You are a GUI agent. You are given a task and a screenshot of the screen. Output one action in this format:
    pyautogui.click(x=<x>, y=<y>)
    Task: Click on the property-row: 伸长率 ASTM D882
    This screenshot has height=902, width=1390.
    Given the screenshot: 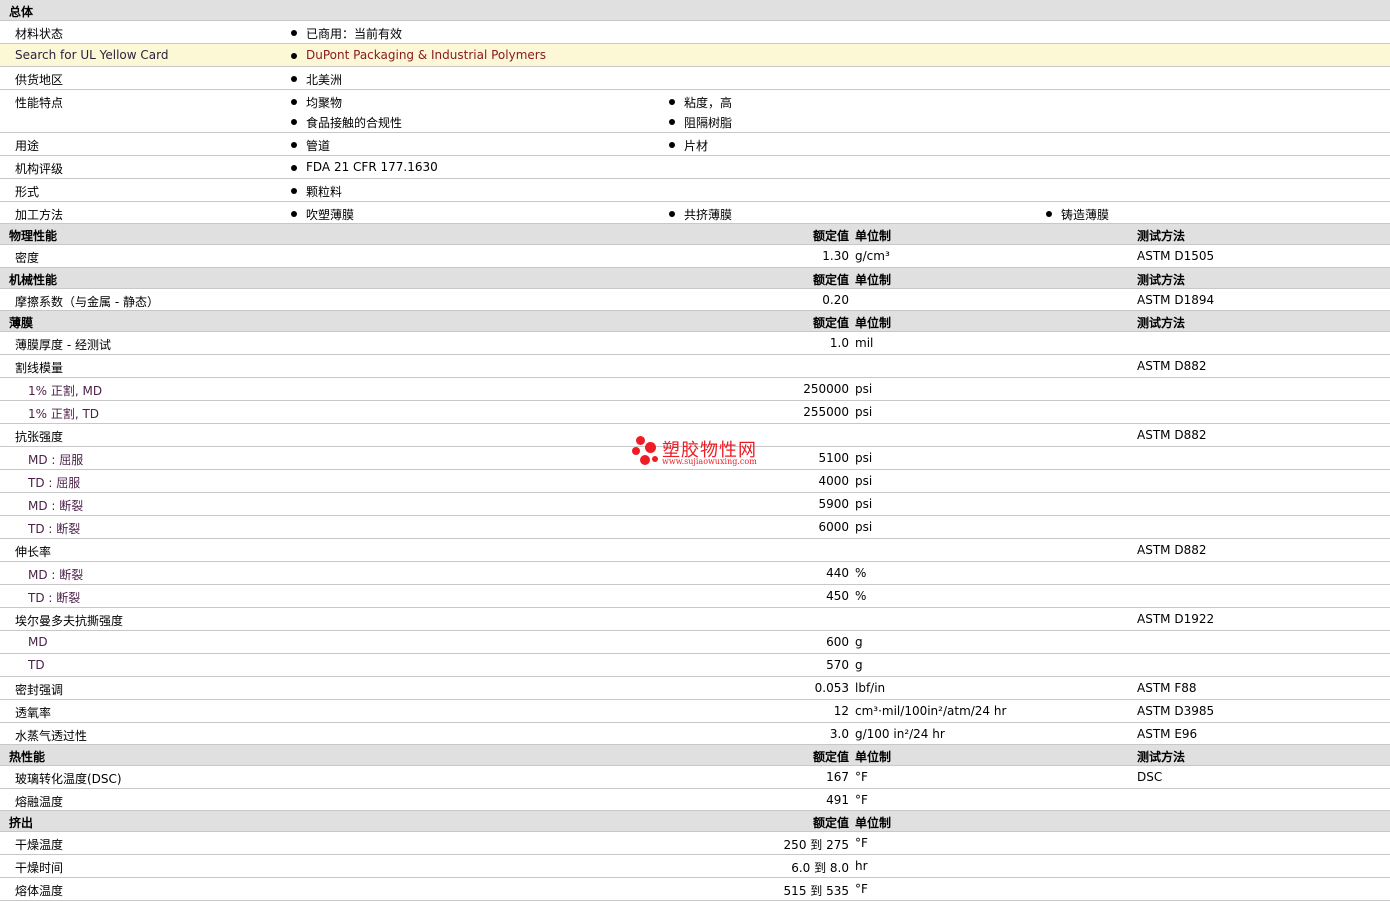 What is the action you would take?
    pyautogui.click(x=695, y=550)
    